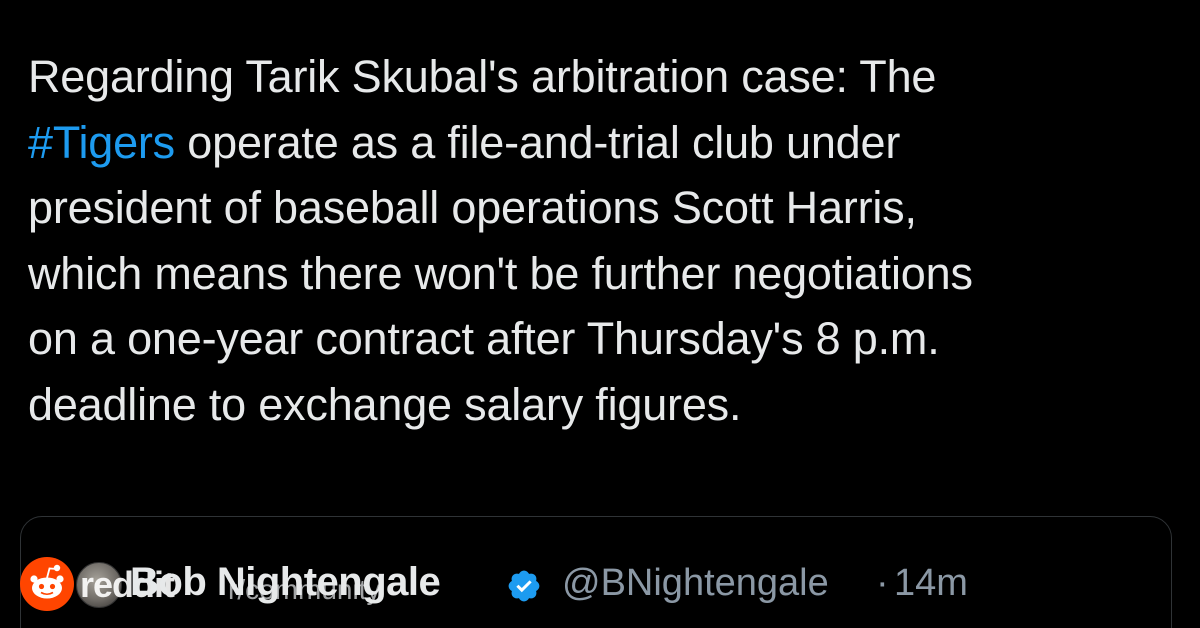 The image size is (1200, 628). Describe the element at coordinates (285, 582) in the screenshot. I see `author-name: Bob Nightengale` at that location.